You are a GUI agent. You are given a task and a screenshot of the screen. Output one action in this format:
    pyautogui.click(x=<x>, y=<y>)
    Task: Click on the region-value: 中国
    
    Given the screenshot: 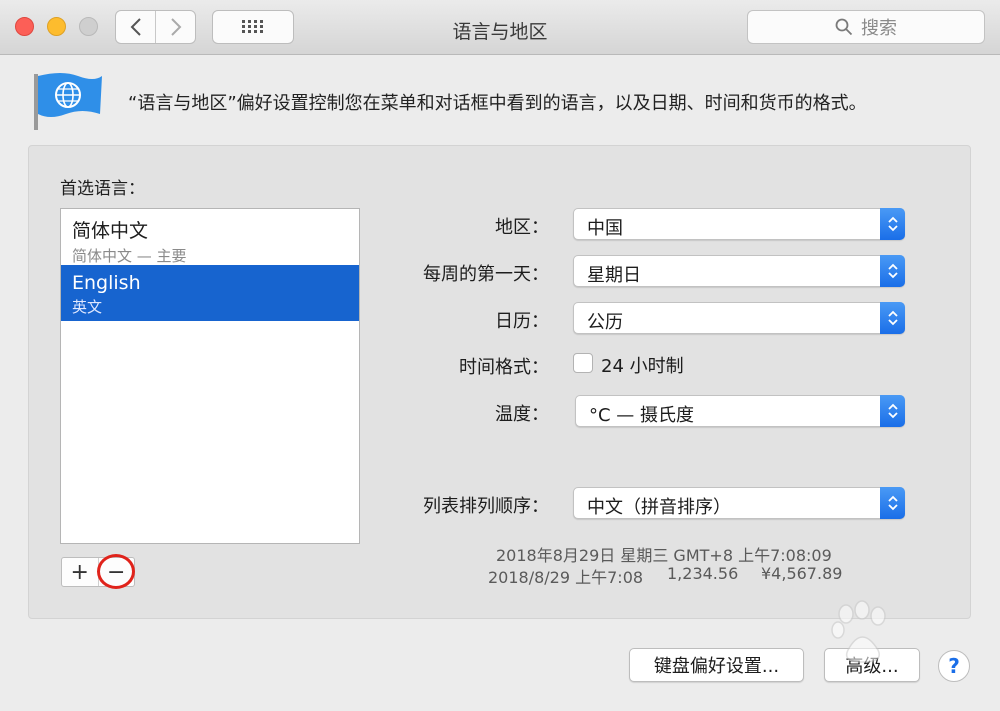 What is the action you would take?
    pyautogui.click(x=605, y=228)
    